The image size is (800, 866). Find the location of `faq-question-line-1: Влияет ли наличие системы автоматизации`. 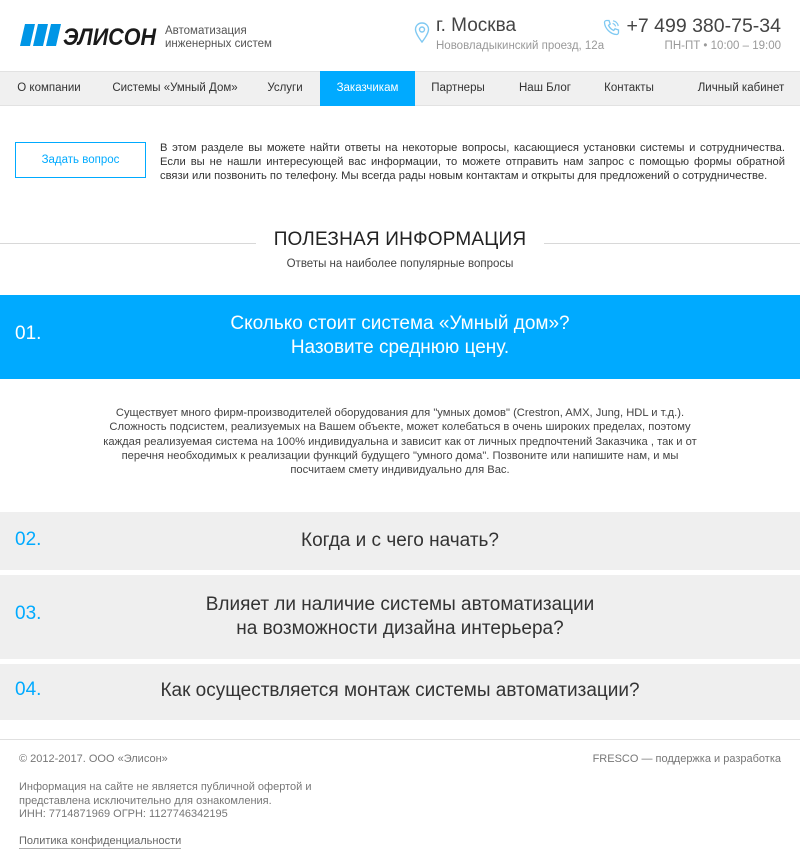

faq-question-line-1: Влияет ли наличие системы автоматизации is located at coordinates (400, 604).